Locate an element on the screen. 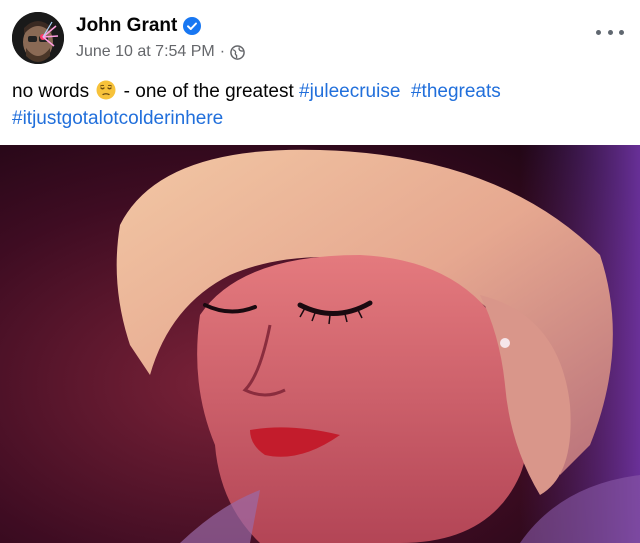 Image resolution: width=640 pixels, height=543 pixels. author-name: John Grant is located at coordinates (126, 26).